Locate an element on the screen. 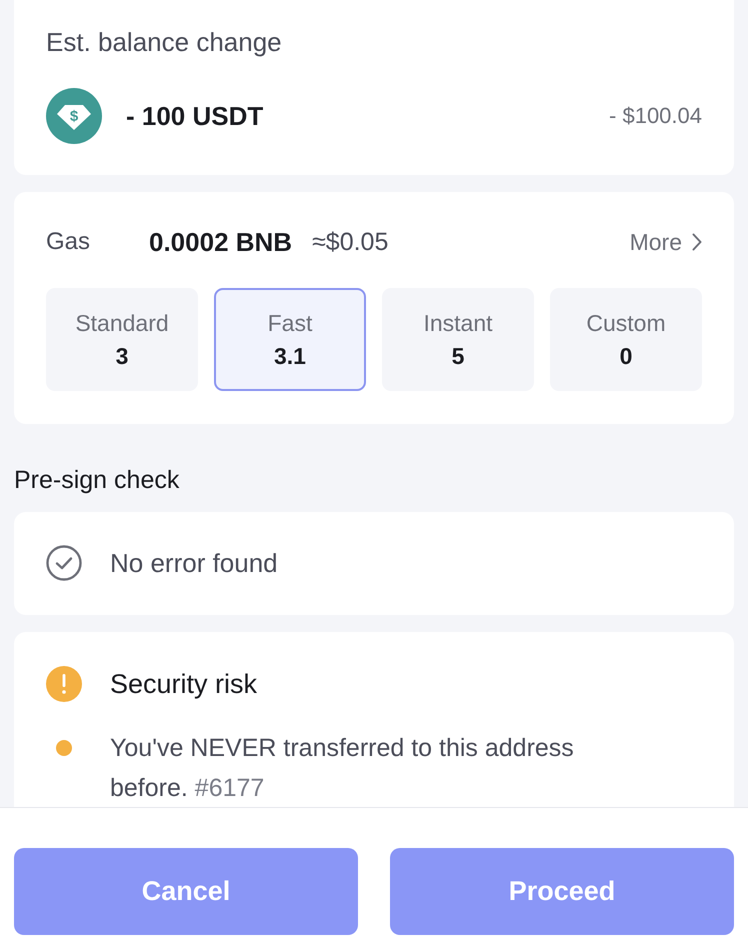  gas-speed-option: Custom 0 is located at coordinates (626, 339).